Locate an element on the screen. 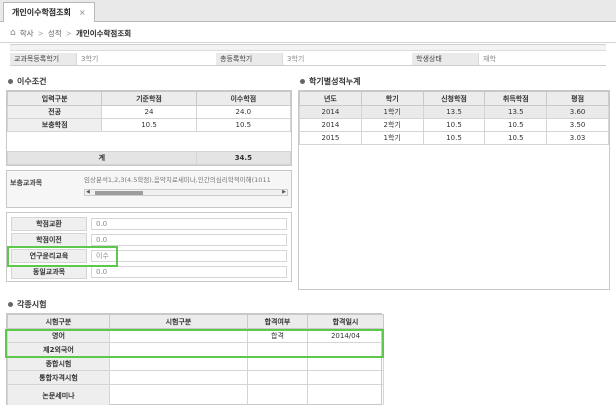 This screenshot has height=405, width=616. column-header: 이수학점 is located at coordinates (243, 98).